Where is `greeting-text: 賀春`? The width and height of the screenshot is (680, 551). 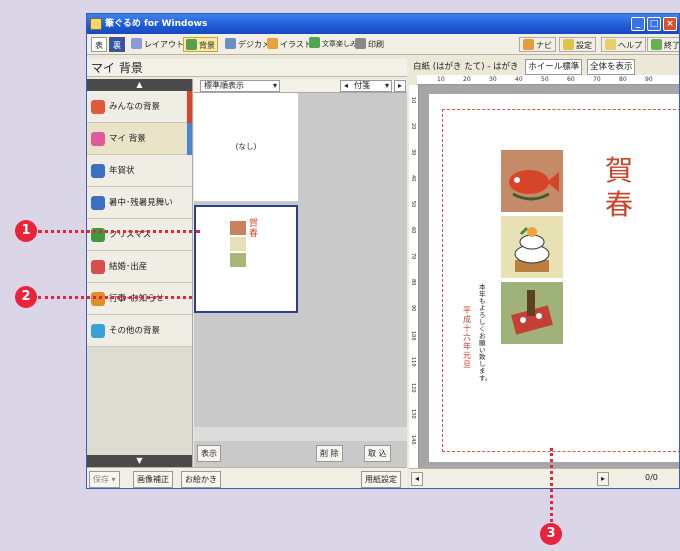
greeting-text: 賀春 is located at coordinates (620, 188).